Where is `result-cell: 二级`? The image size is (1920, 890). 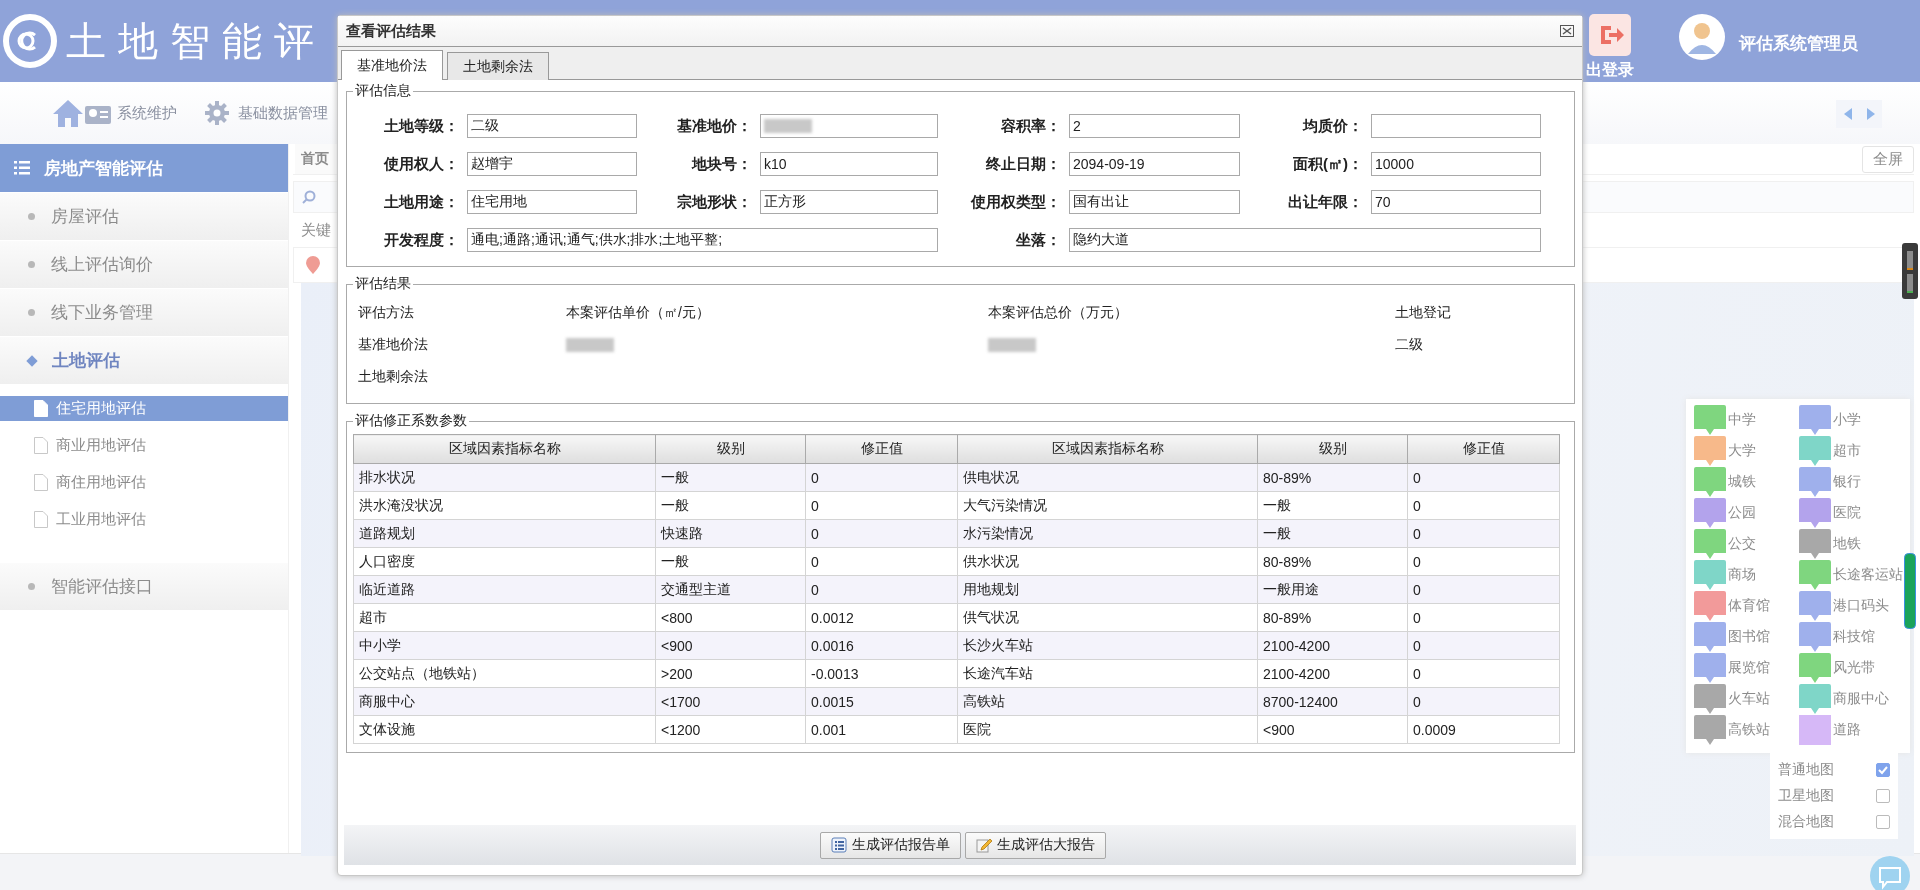 result-cell: 二级 is located at coordinates (1409, 345).